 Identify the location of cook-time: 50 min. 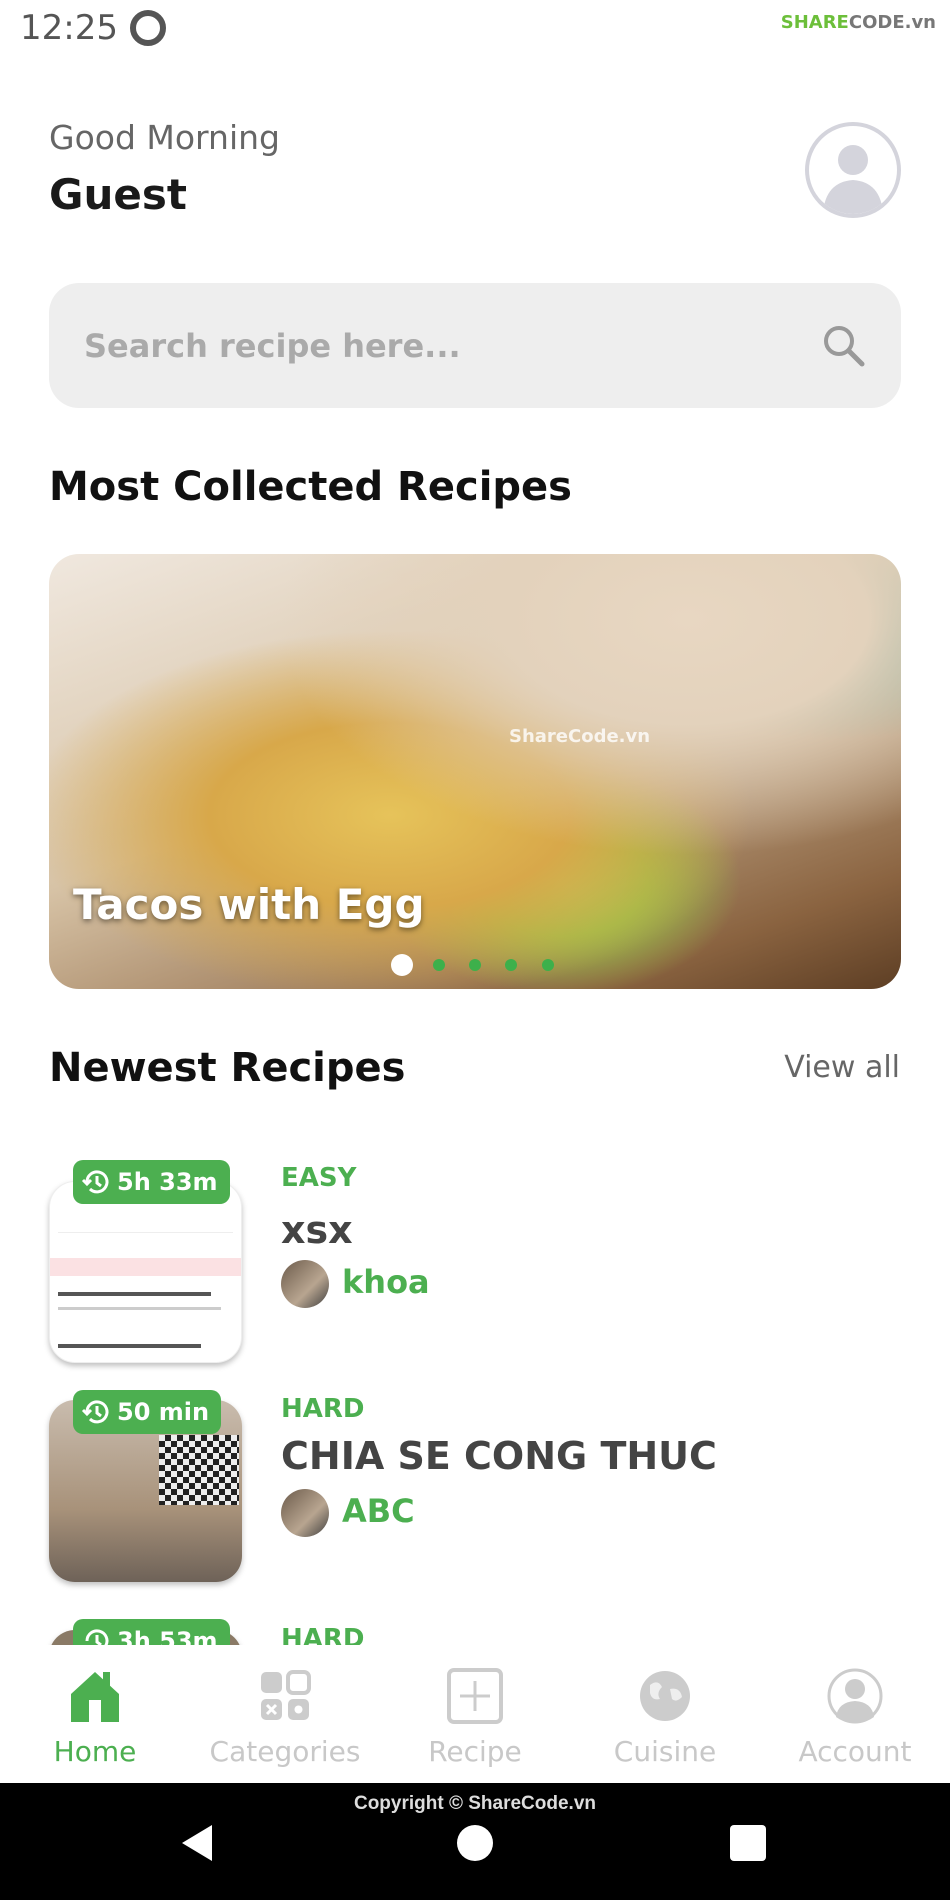
(163, 1412).